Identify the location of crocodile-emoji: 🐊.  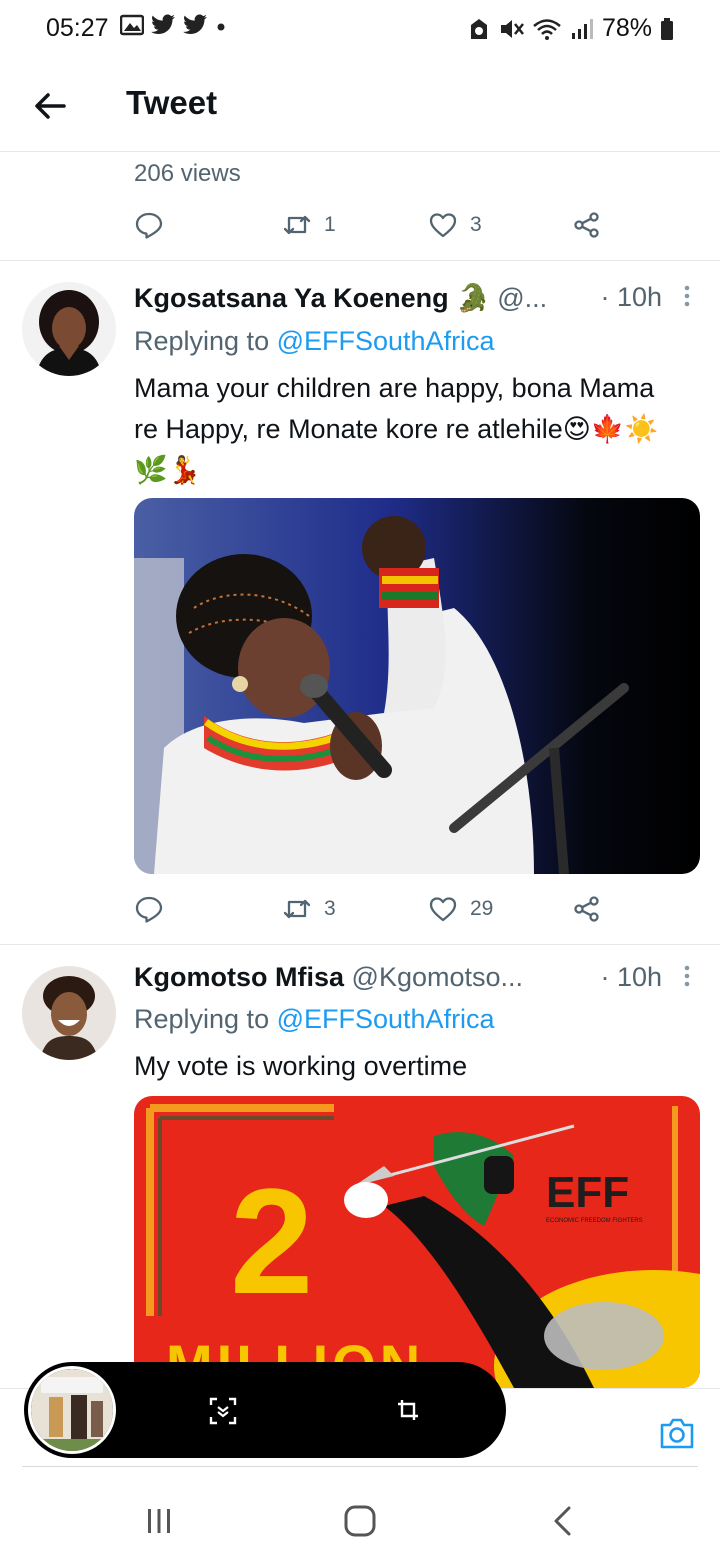
(473, 298).